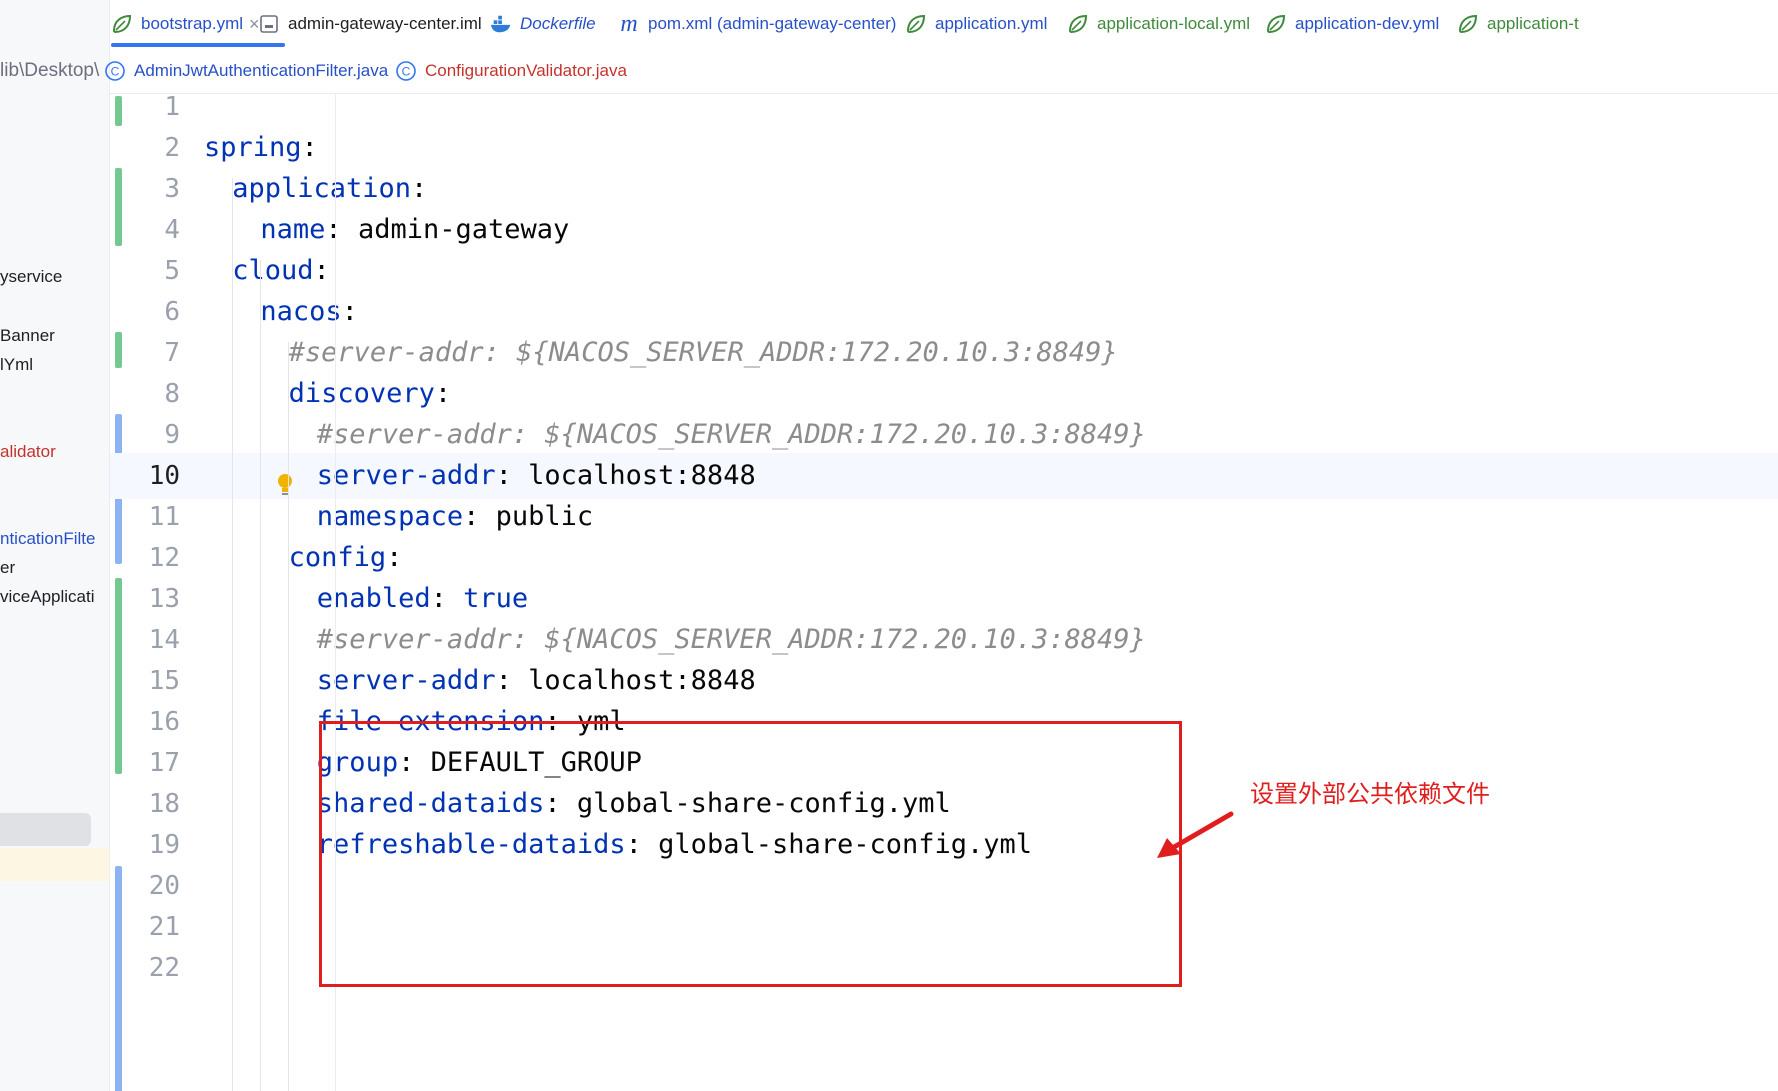  I want to click on code-line: 2 spring:, so click(944, 148).